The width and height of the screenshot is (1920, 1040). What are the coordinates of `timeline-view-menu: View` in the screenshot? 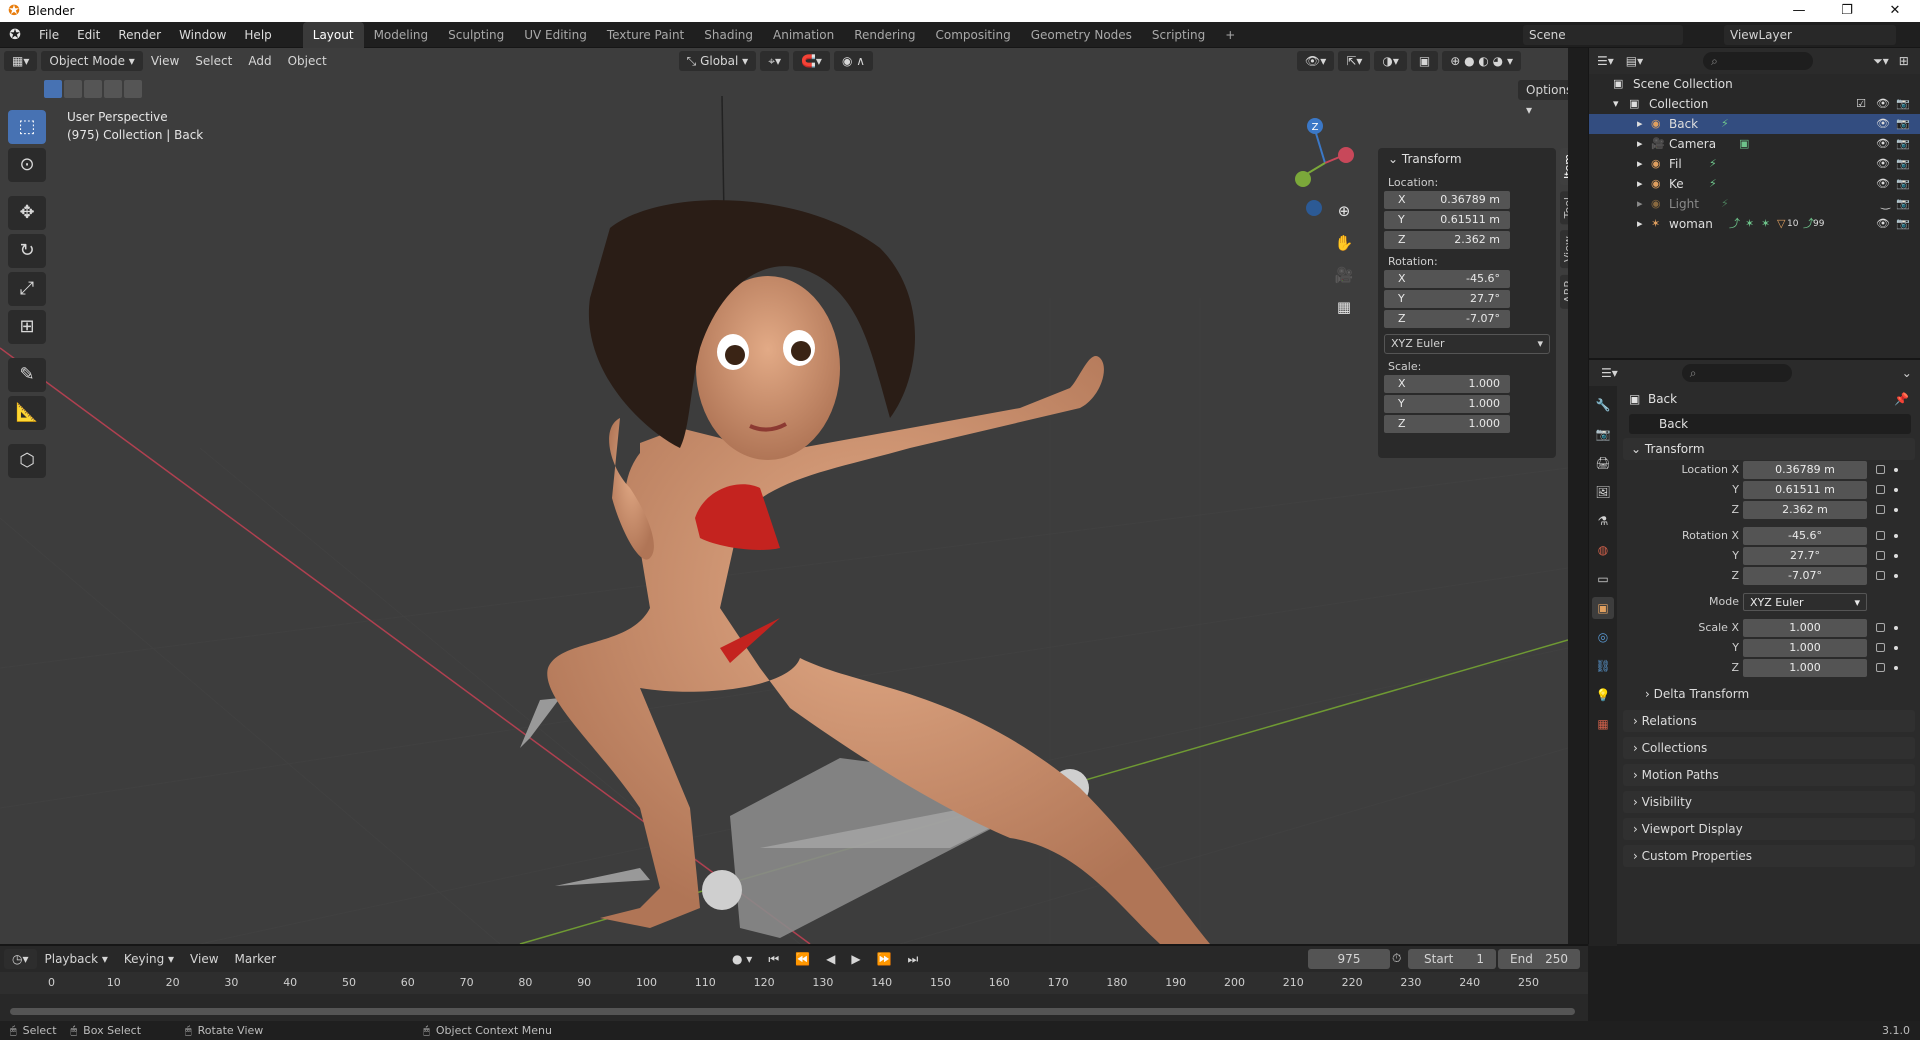 It's located at (204, 959).